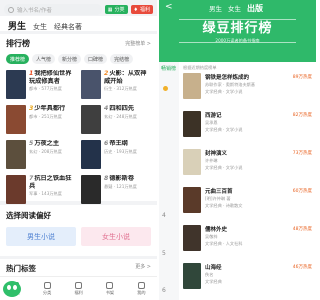  What do you see at coordinates (143, 268) in the screenshot?
I see `hot-tags-more-link: 更多 >` at bounding box center [143, 268].